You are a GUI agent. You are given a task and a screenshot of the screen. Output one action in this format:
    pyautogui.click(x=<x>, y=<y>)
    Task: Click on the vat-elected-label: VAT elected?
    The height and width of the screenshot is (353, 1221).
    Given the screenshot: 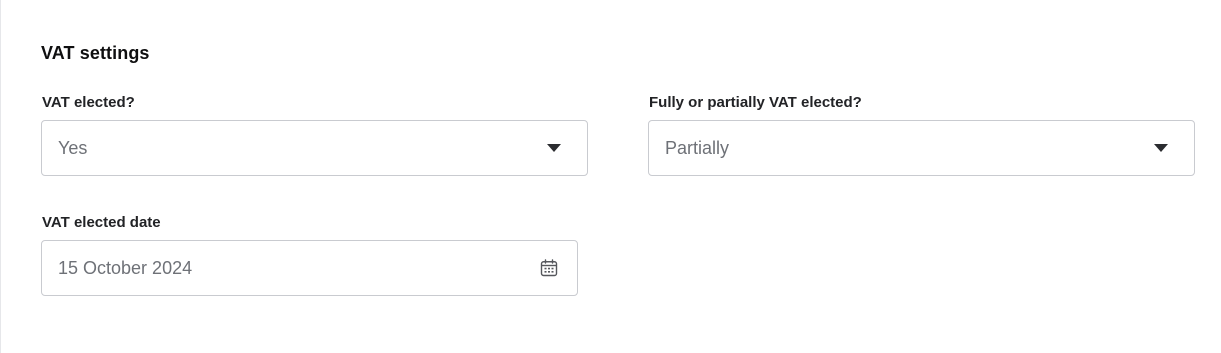 What is the action you would take?
    pyautogui.click(x=88, y=102)
    